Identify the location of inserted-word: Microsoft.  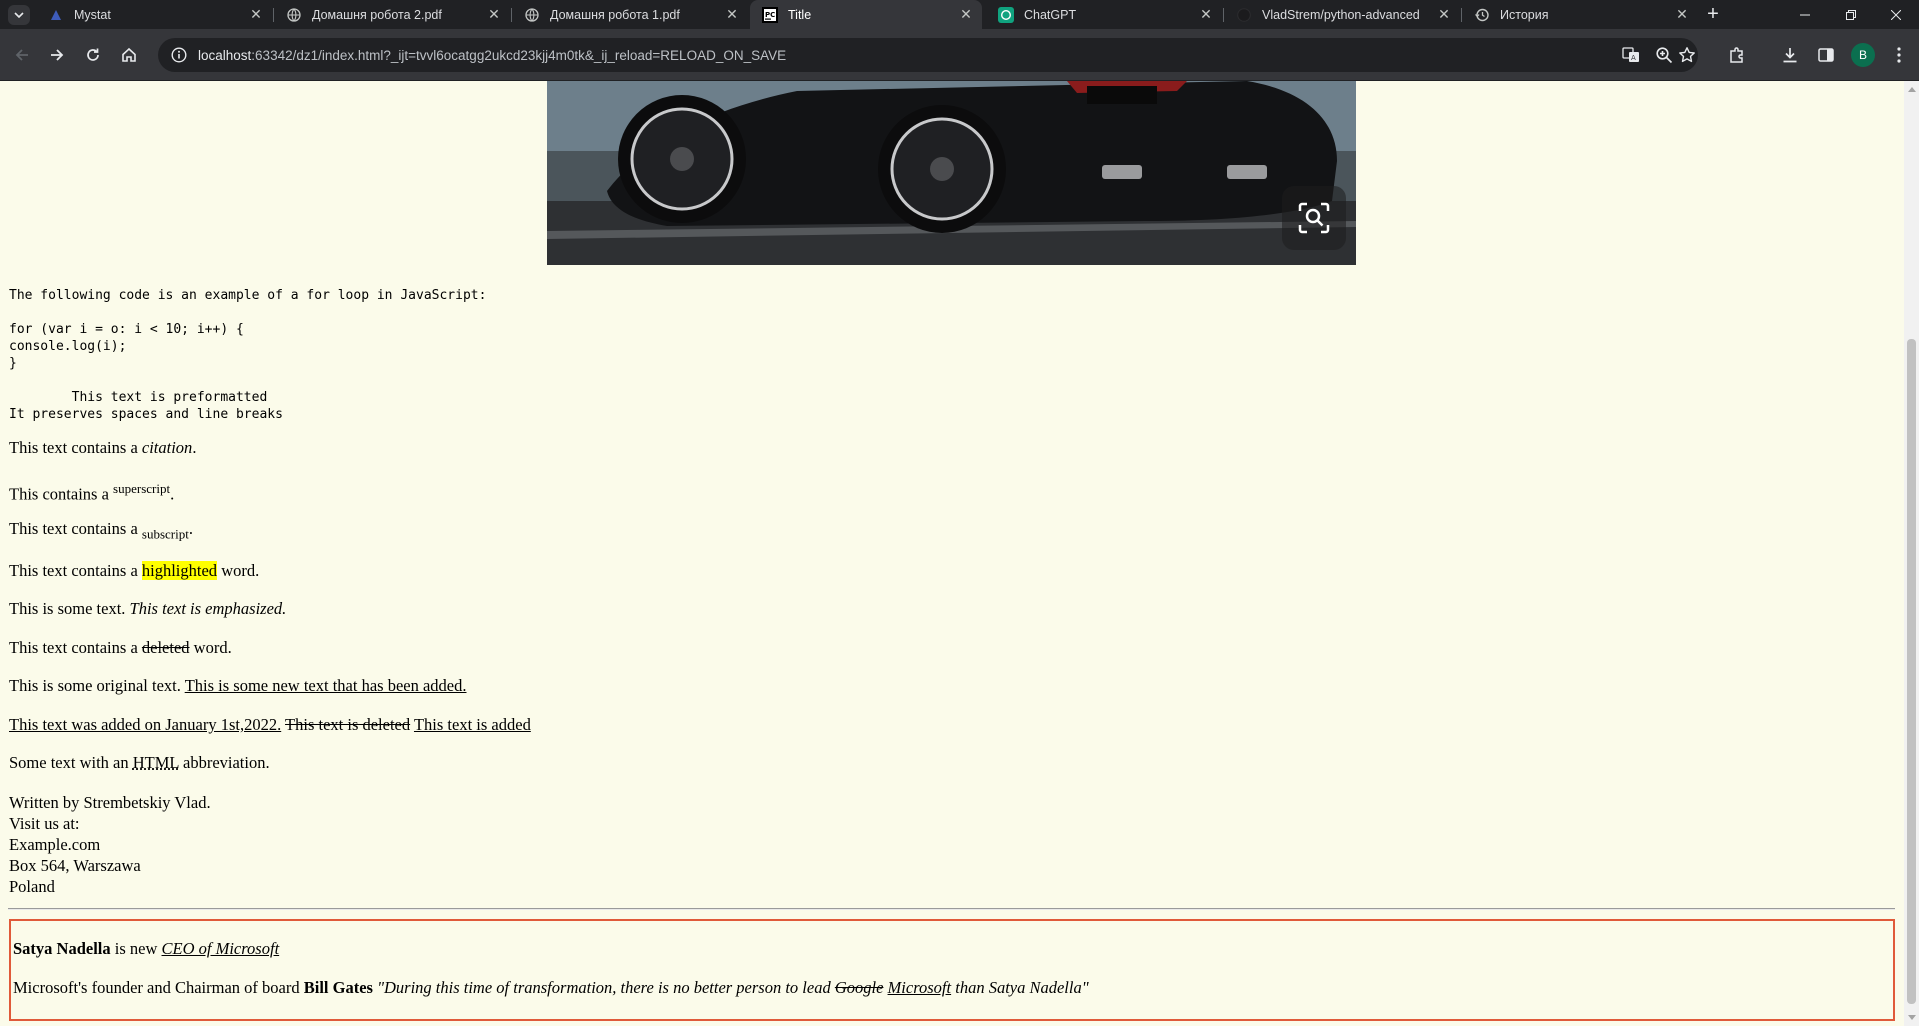
(919, 987).